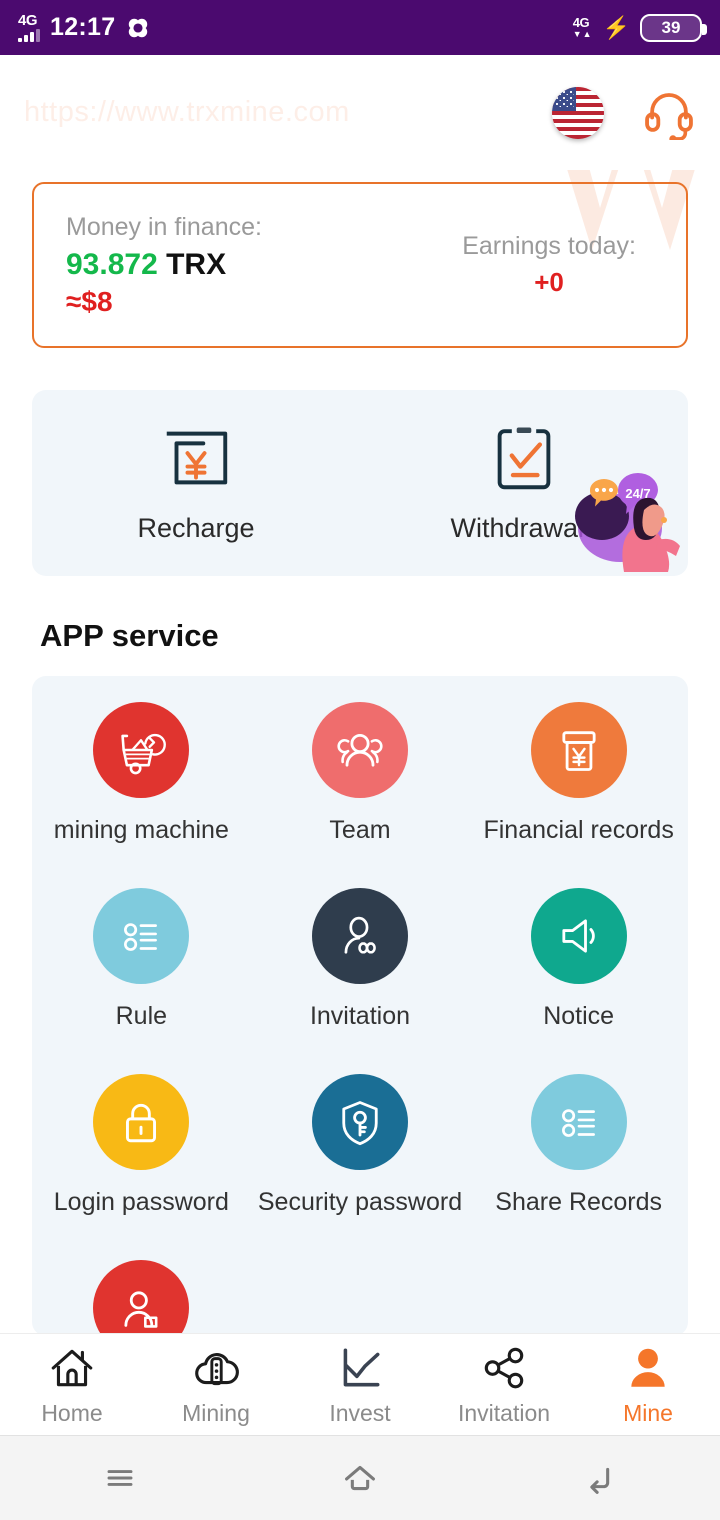 Image resolution: width=720 pixels, height=1520 pixels. What do you see at coordinates (217, 1368) in the screenshot?
I see `cloud-mining-icon` at bounding box center [217, 1368].